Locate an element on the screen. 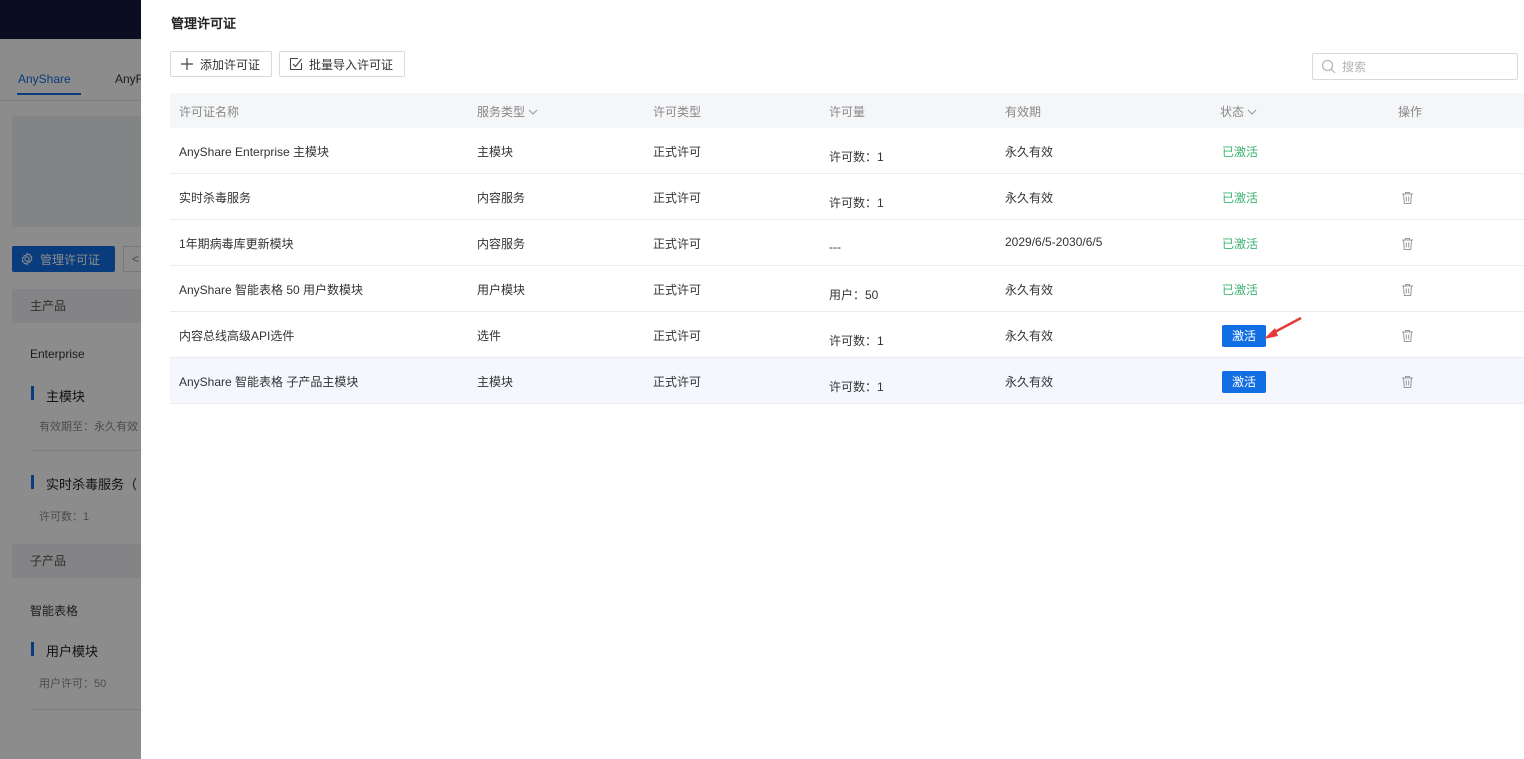 This screenshot has width=1524, height=759. add-license-button: 添加许可证 is located at coordinates (221, 64).